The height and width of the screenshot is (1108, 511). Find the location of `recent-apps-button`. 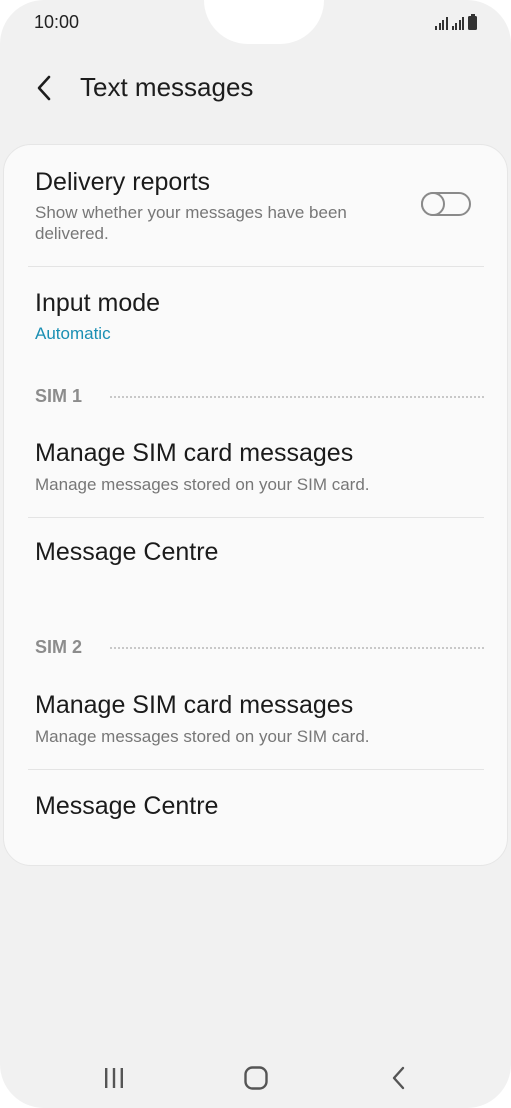

recent-apps-button is located at coordinates (114, 1078).